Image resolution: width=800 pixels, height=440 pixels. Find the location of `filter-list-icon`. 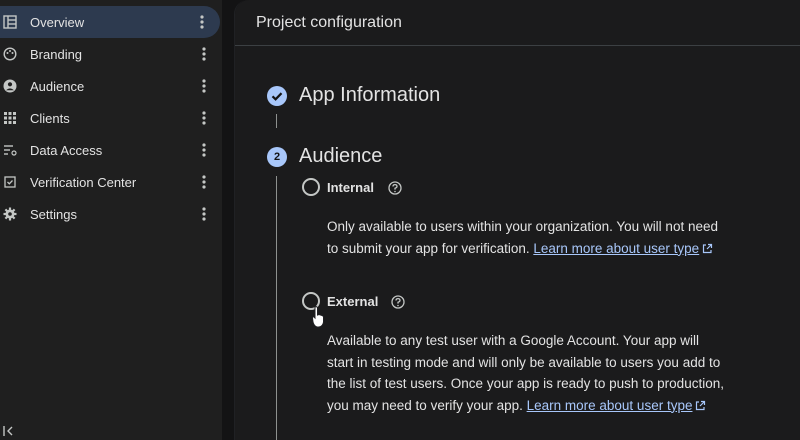

filter-list-icon is located at coordinates (10, 150).